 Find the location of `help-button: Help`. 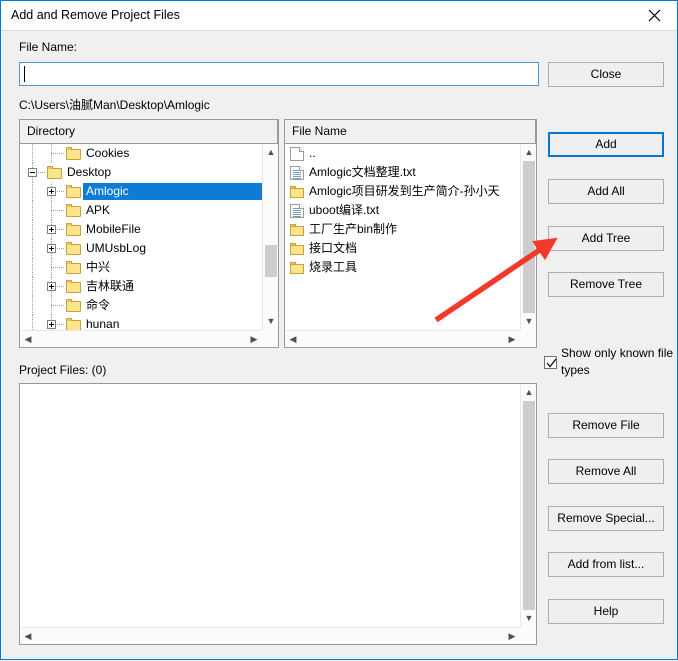

help-button: Help is located at coordinates (606, 611).